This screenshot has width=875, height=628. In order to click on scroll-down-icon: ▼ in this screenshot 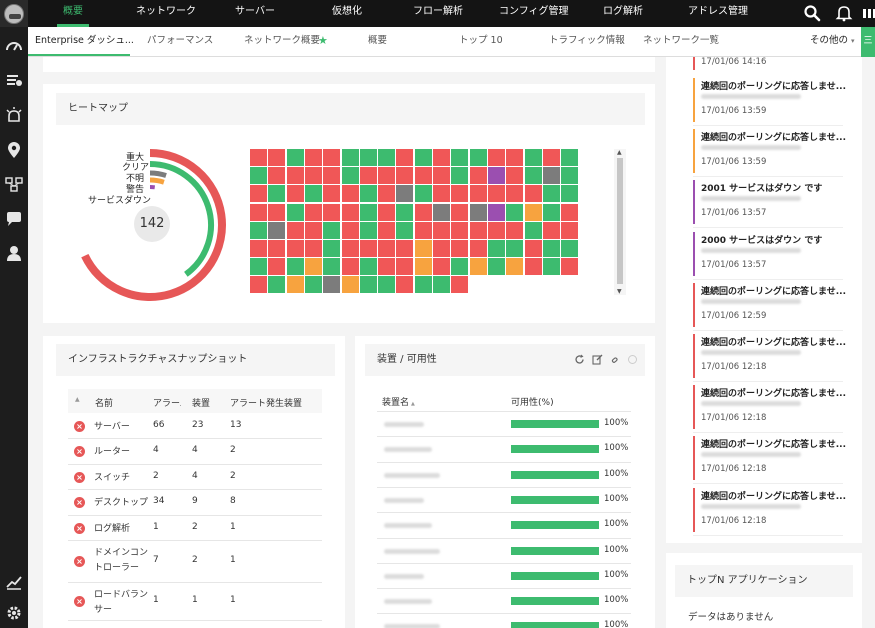, I will do `click(619, 291)`.